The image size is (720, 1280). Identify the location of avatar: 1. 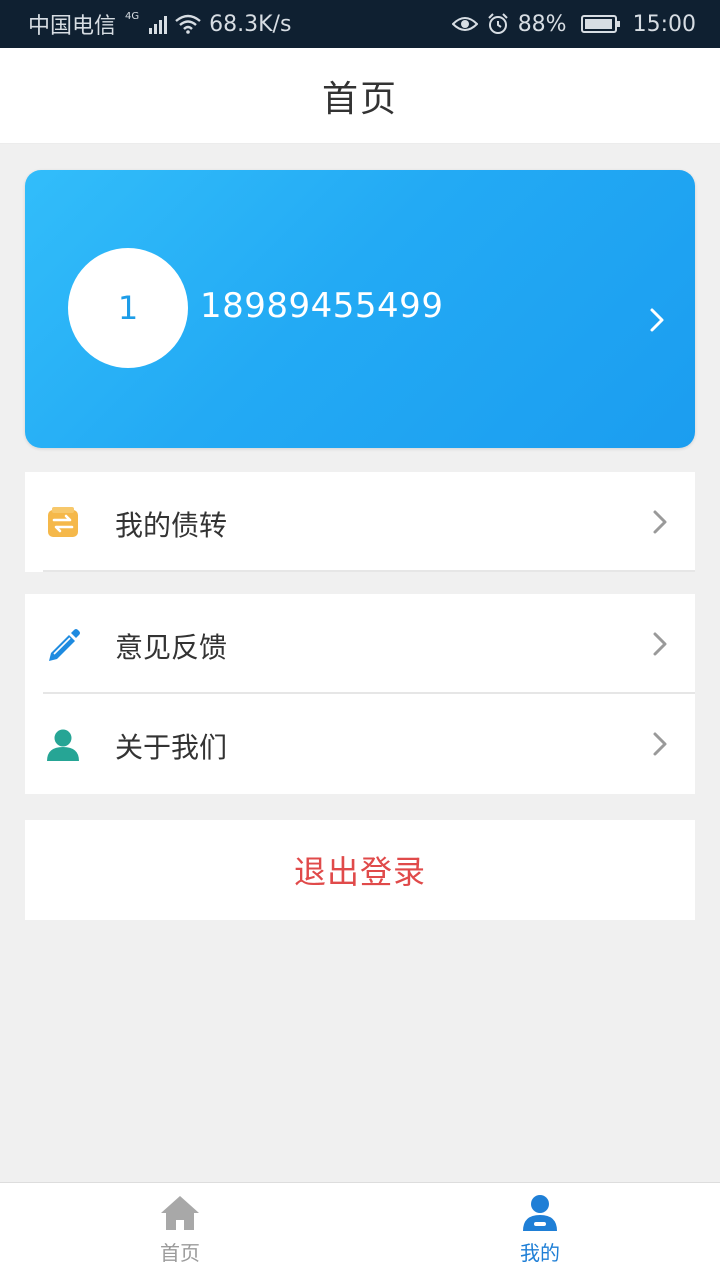
(128, 308).